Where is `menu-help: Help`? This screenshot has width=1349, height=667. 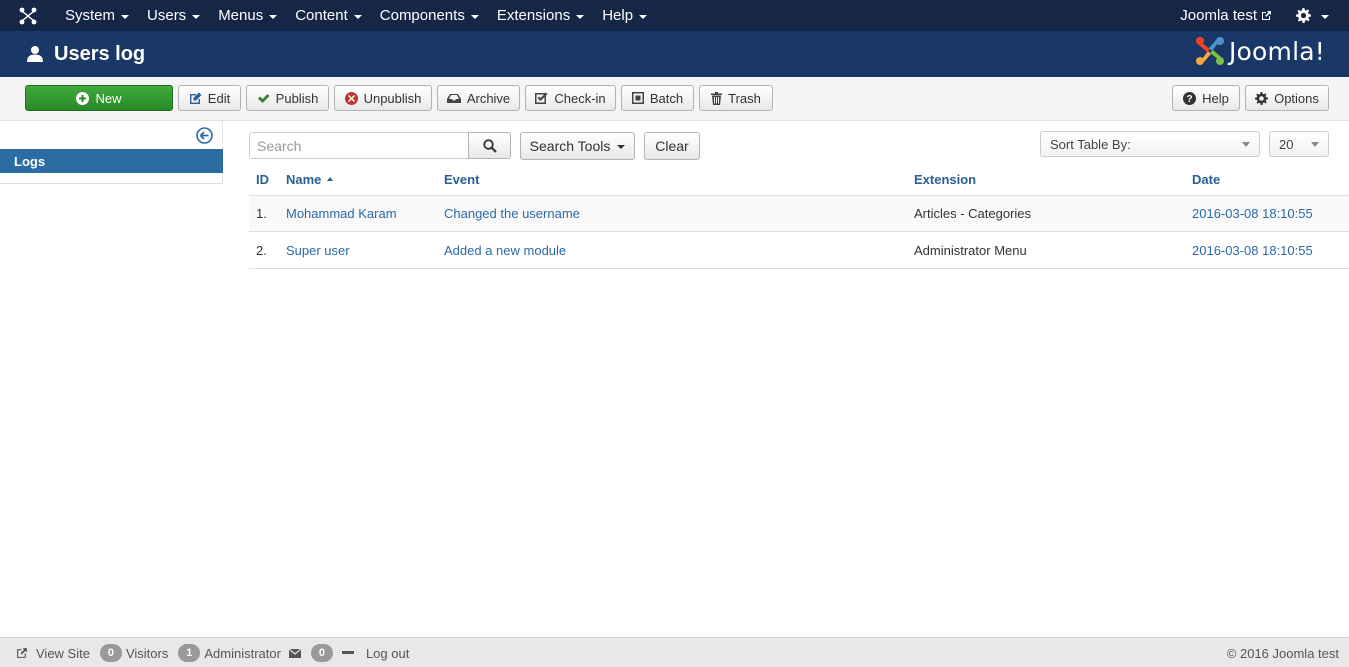
menu-help: Help is located at coordinates (624, 15).